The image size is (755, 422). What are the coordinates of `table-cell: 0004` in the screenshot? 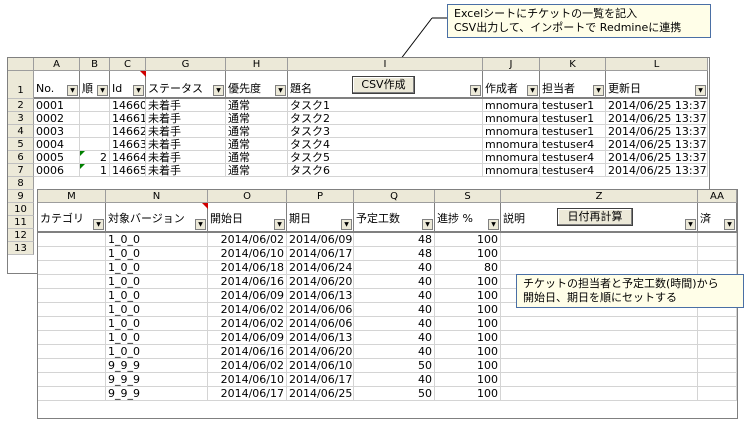 It's located at (57, 144).